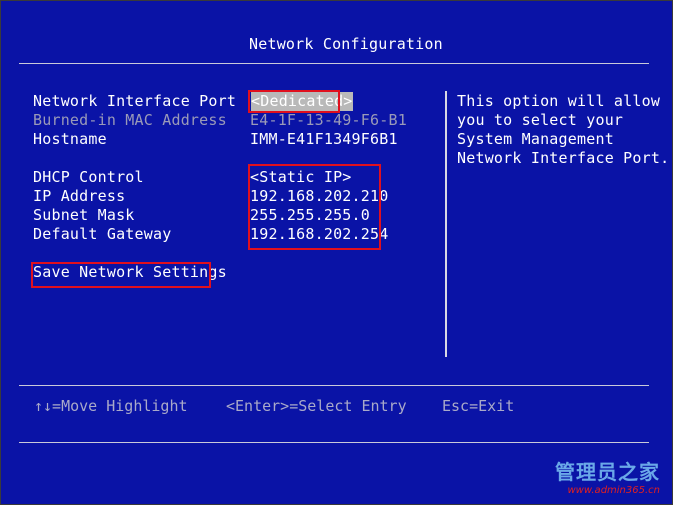  What do you see at coordinates (346, 44) in the screenshot?
I see `page-title: Network Configuration` at bounding box center [346, 44].